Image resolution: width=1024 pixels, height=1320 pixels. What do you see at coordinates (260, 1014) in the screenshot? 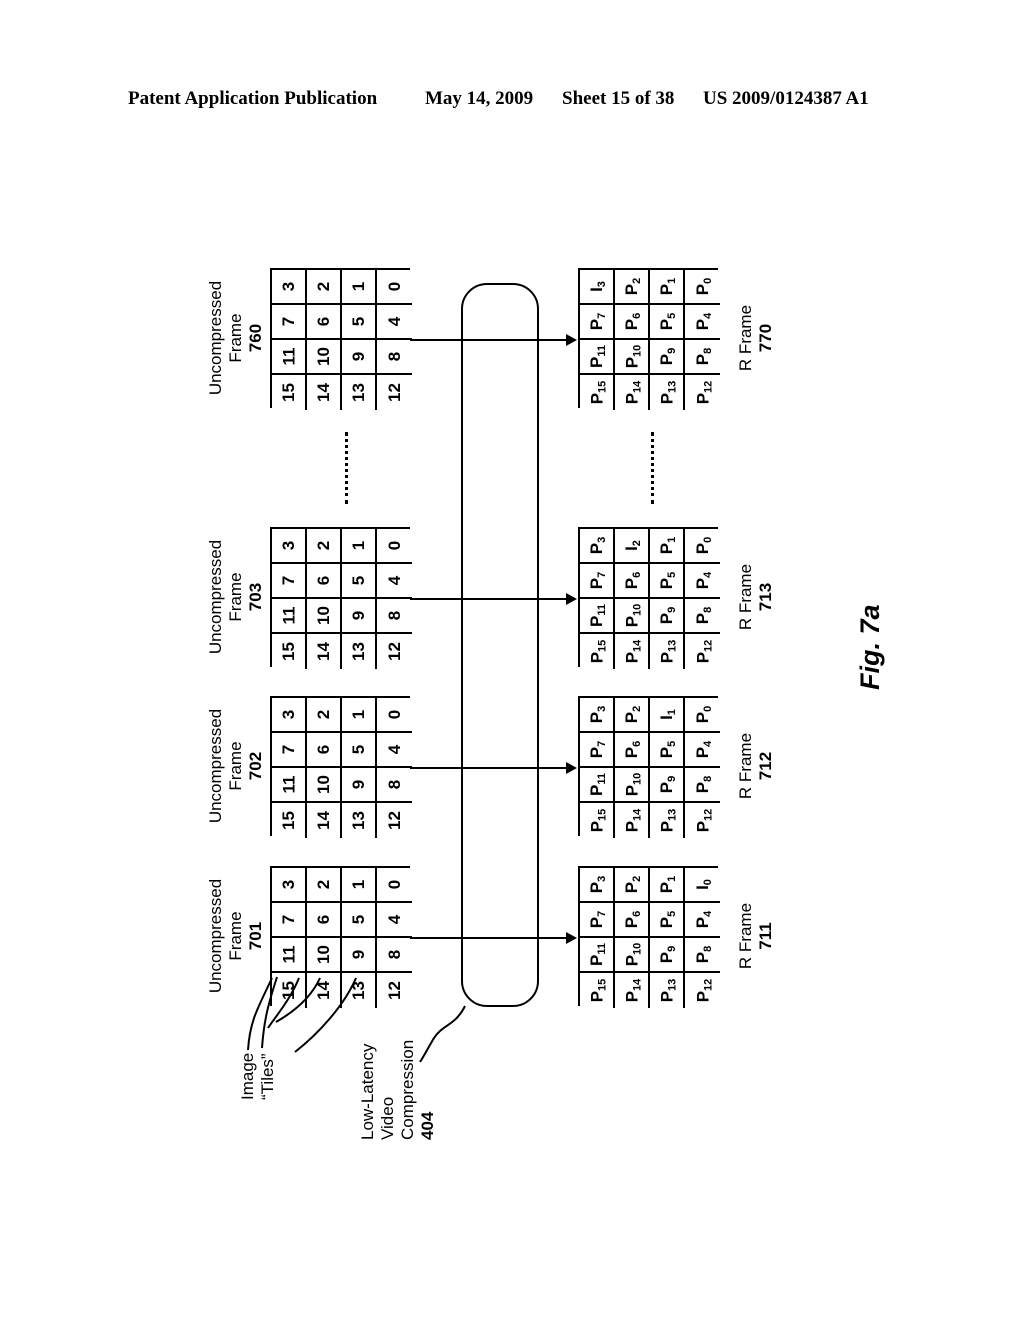
I see `leader-image` at bounding box center [260, 1014].